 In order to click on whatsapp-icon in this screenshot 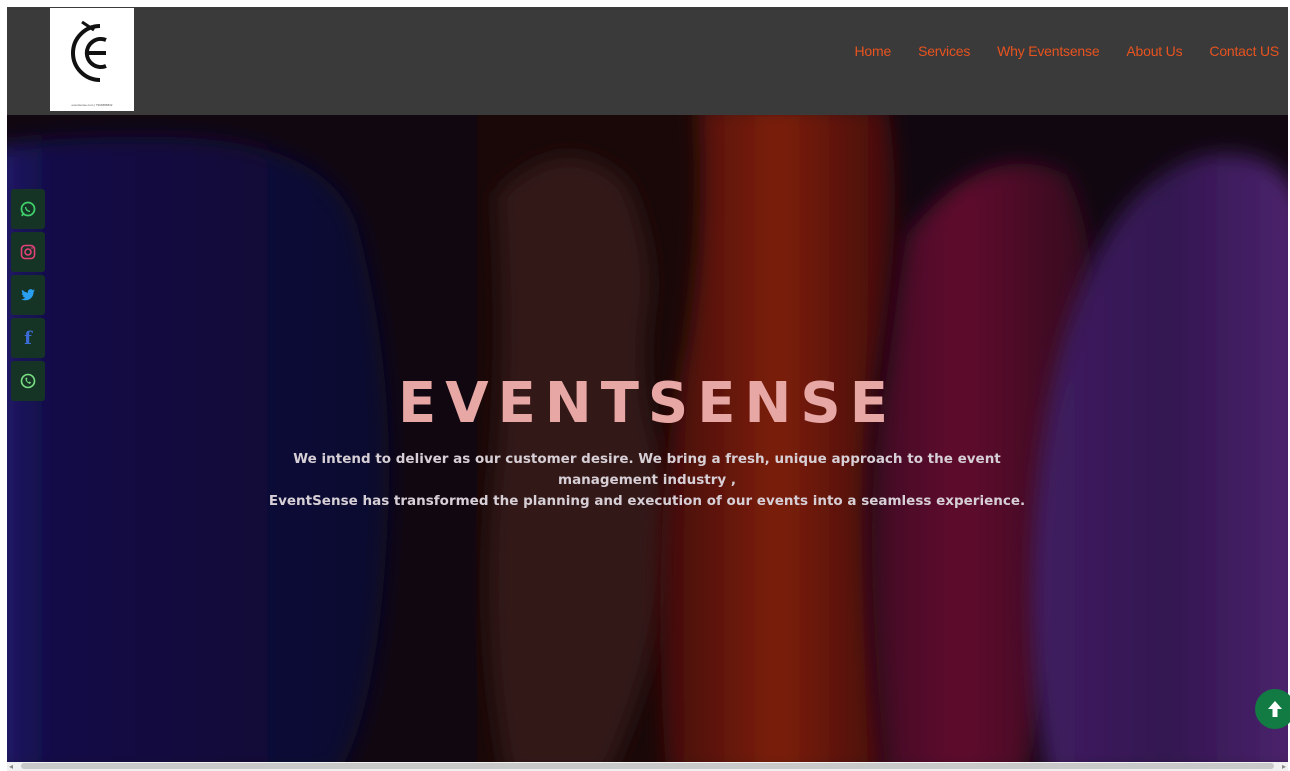, I will do `click(28, 209)`.